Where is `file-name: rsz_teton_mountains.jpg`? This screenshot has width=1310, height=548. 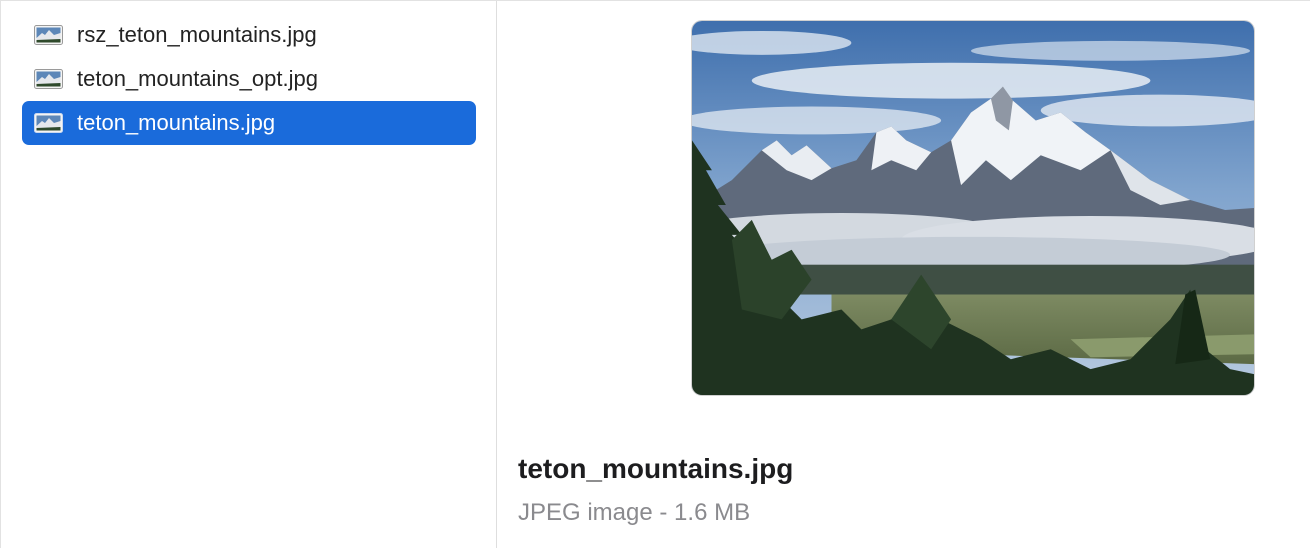
file-name: rsz_teton_mountains.jpg is located at coordinates (197, 34).